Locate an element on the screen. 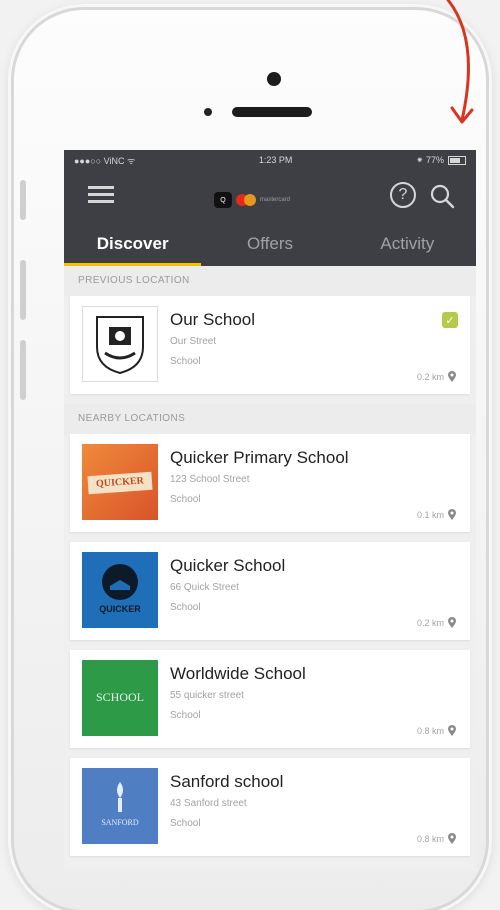  app-header: Q mastercard ? is located at coordinates (270, 197).